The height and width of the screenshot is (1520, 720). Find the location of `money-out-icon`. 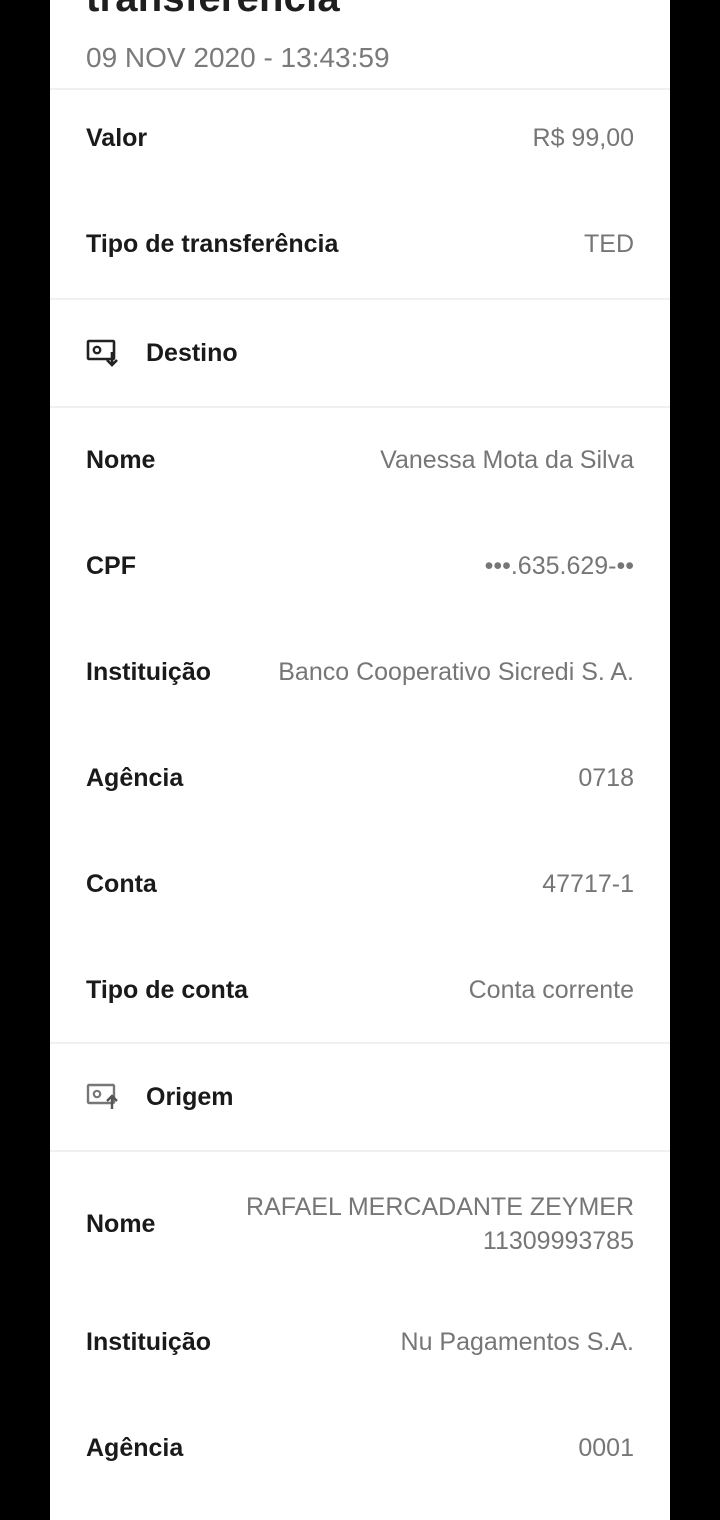

money-out-icon is located at coordinates (104, 1097).